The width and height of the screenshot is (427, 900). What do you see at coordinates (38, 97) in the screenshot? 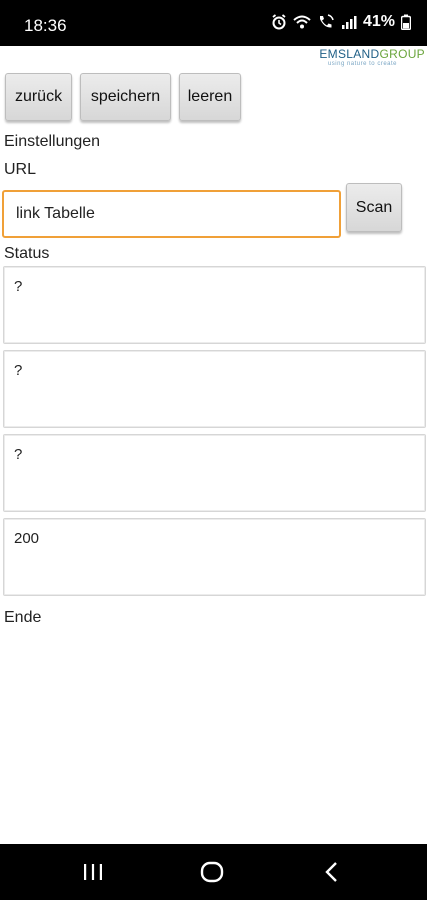
I see `back-button: zurück` at bounding box center [38, 97].